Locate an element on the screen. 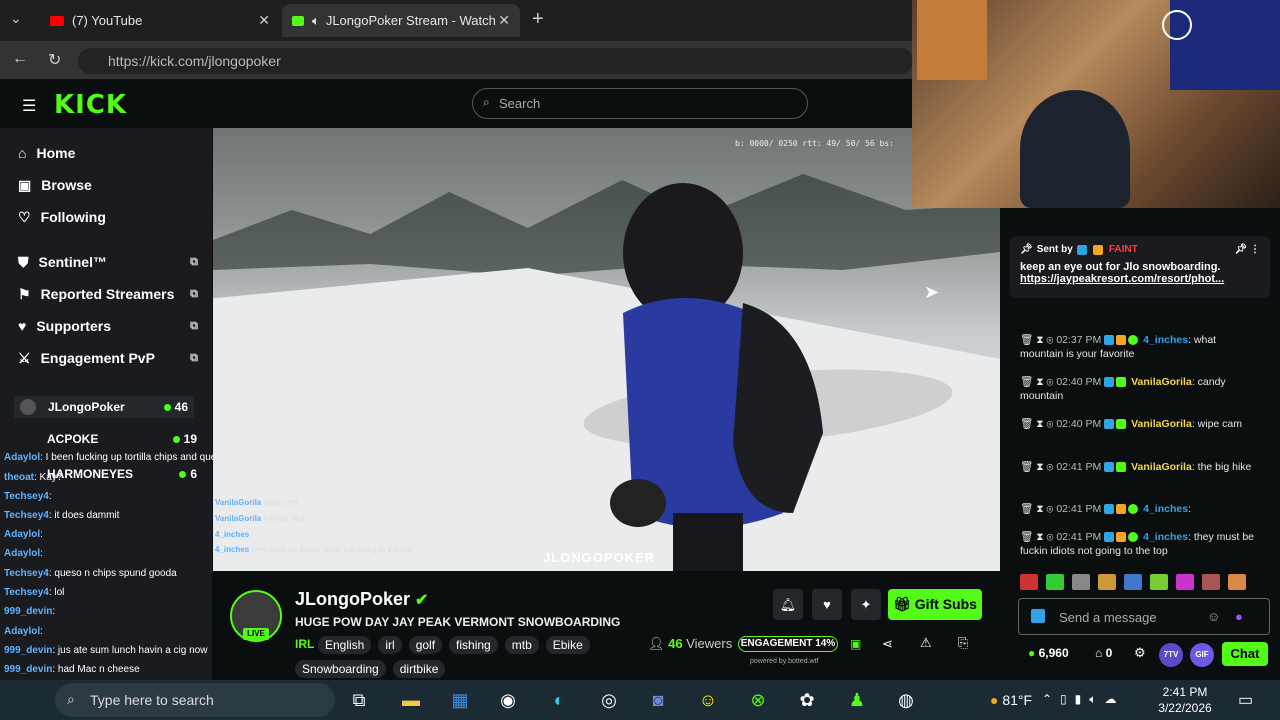 The image size is (1280, 720). search-placeholder: Search is located at coordinates (520, 103).